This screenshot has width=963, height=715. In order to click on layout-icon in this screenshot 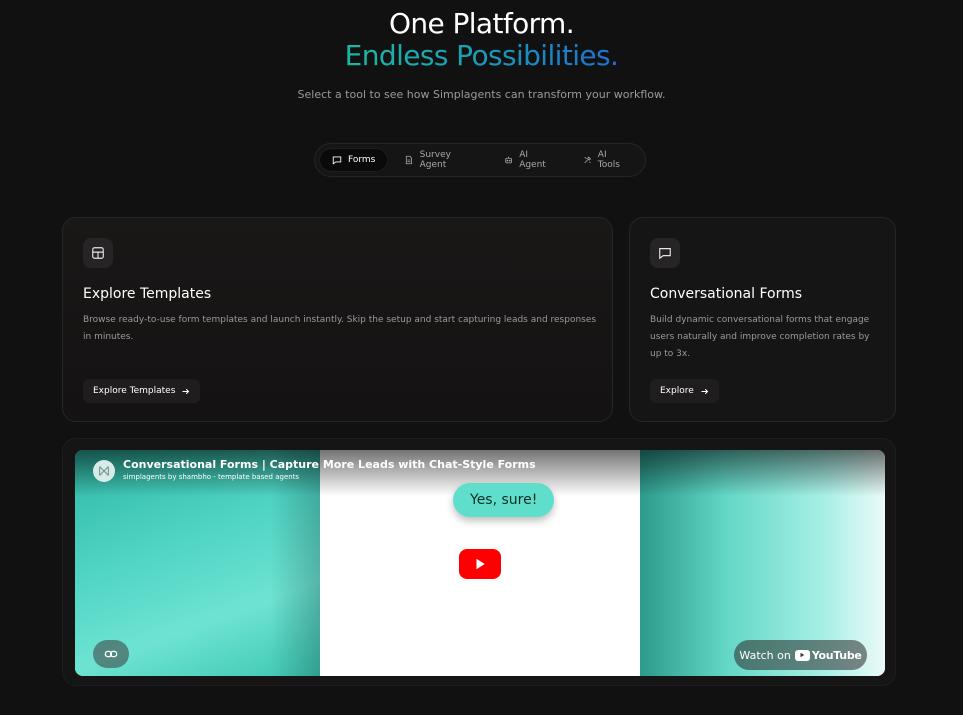, I will do `click(98, 253)`.